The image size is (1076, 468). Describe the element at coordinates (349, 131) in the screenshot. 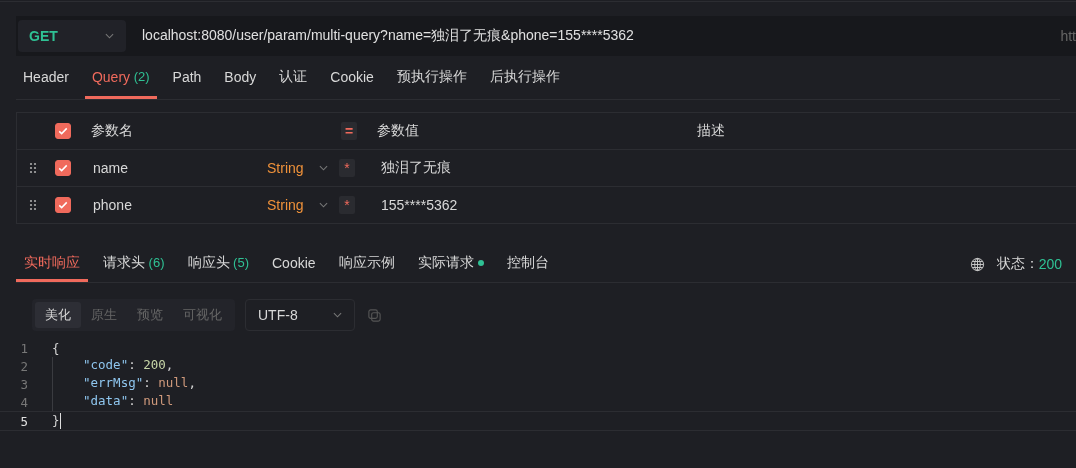

I see `equals-badge: =` at that location.